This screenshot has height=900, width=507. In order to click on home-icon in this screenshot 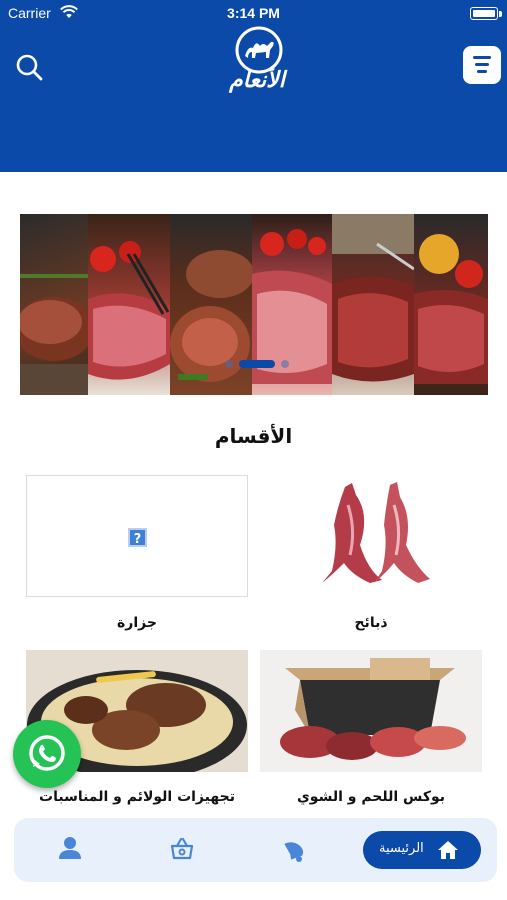, I will do `click(448, 850)`.